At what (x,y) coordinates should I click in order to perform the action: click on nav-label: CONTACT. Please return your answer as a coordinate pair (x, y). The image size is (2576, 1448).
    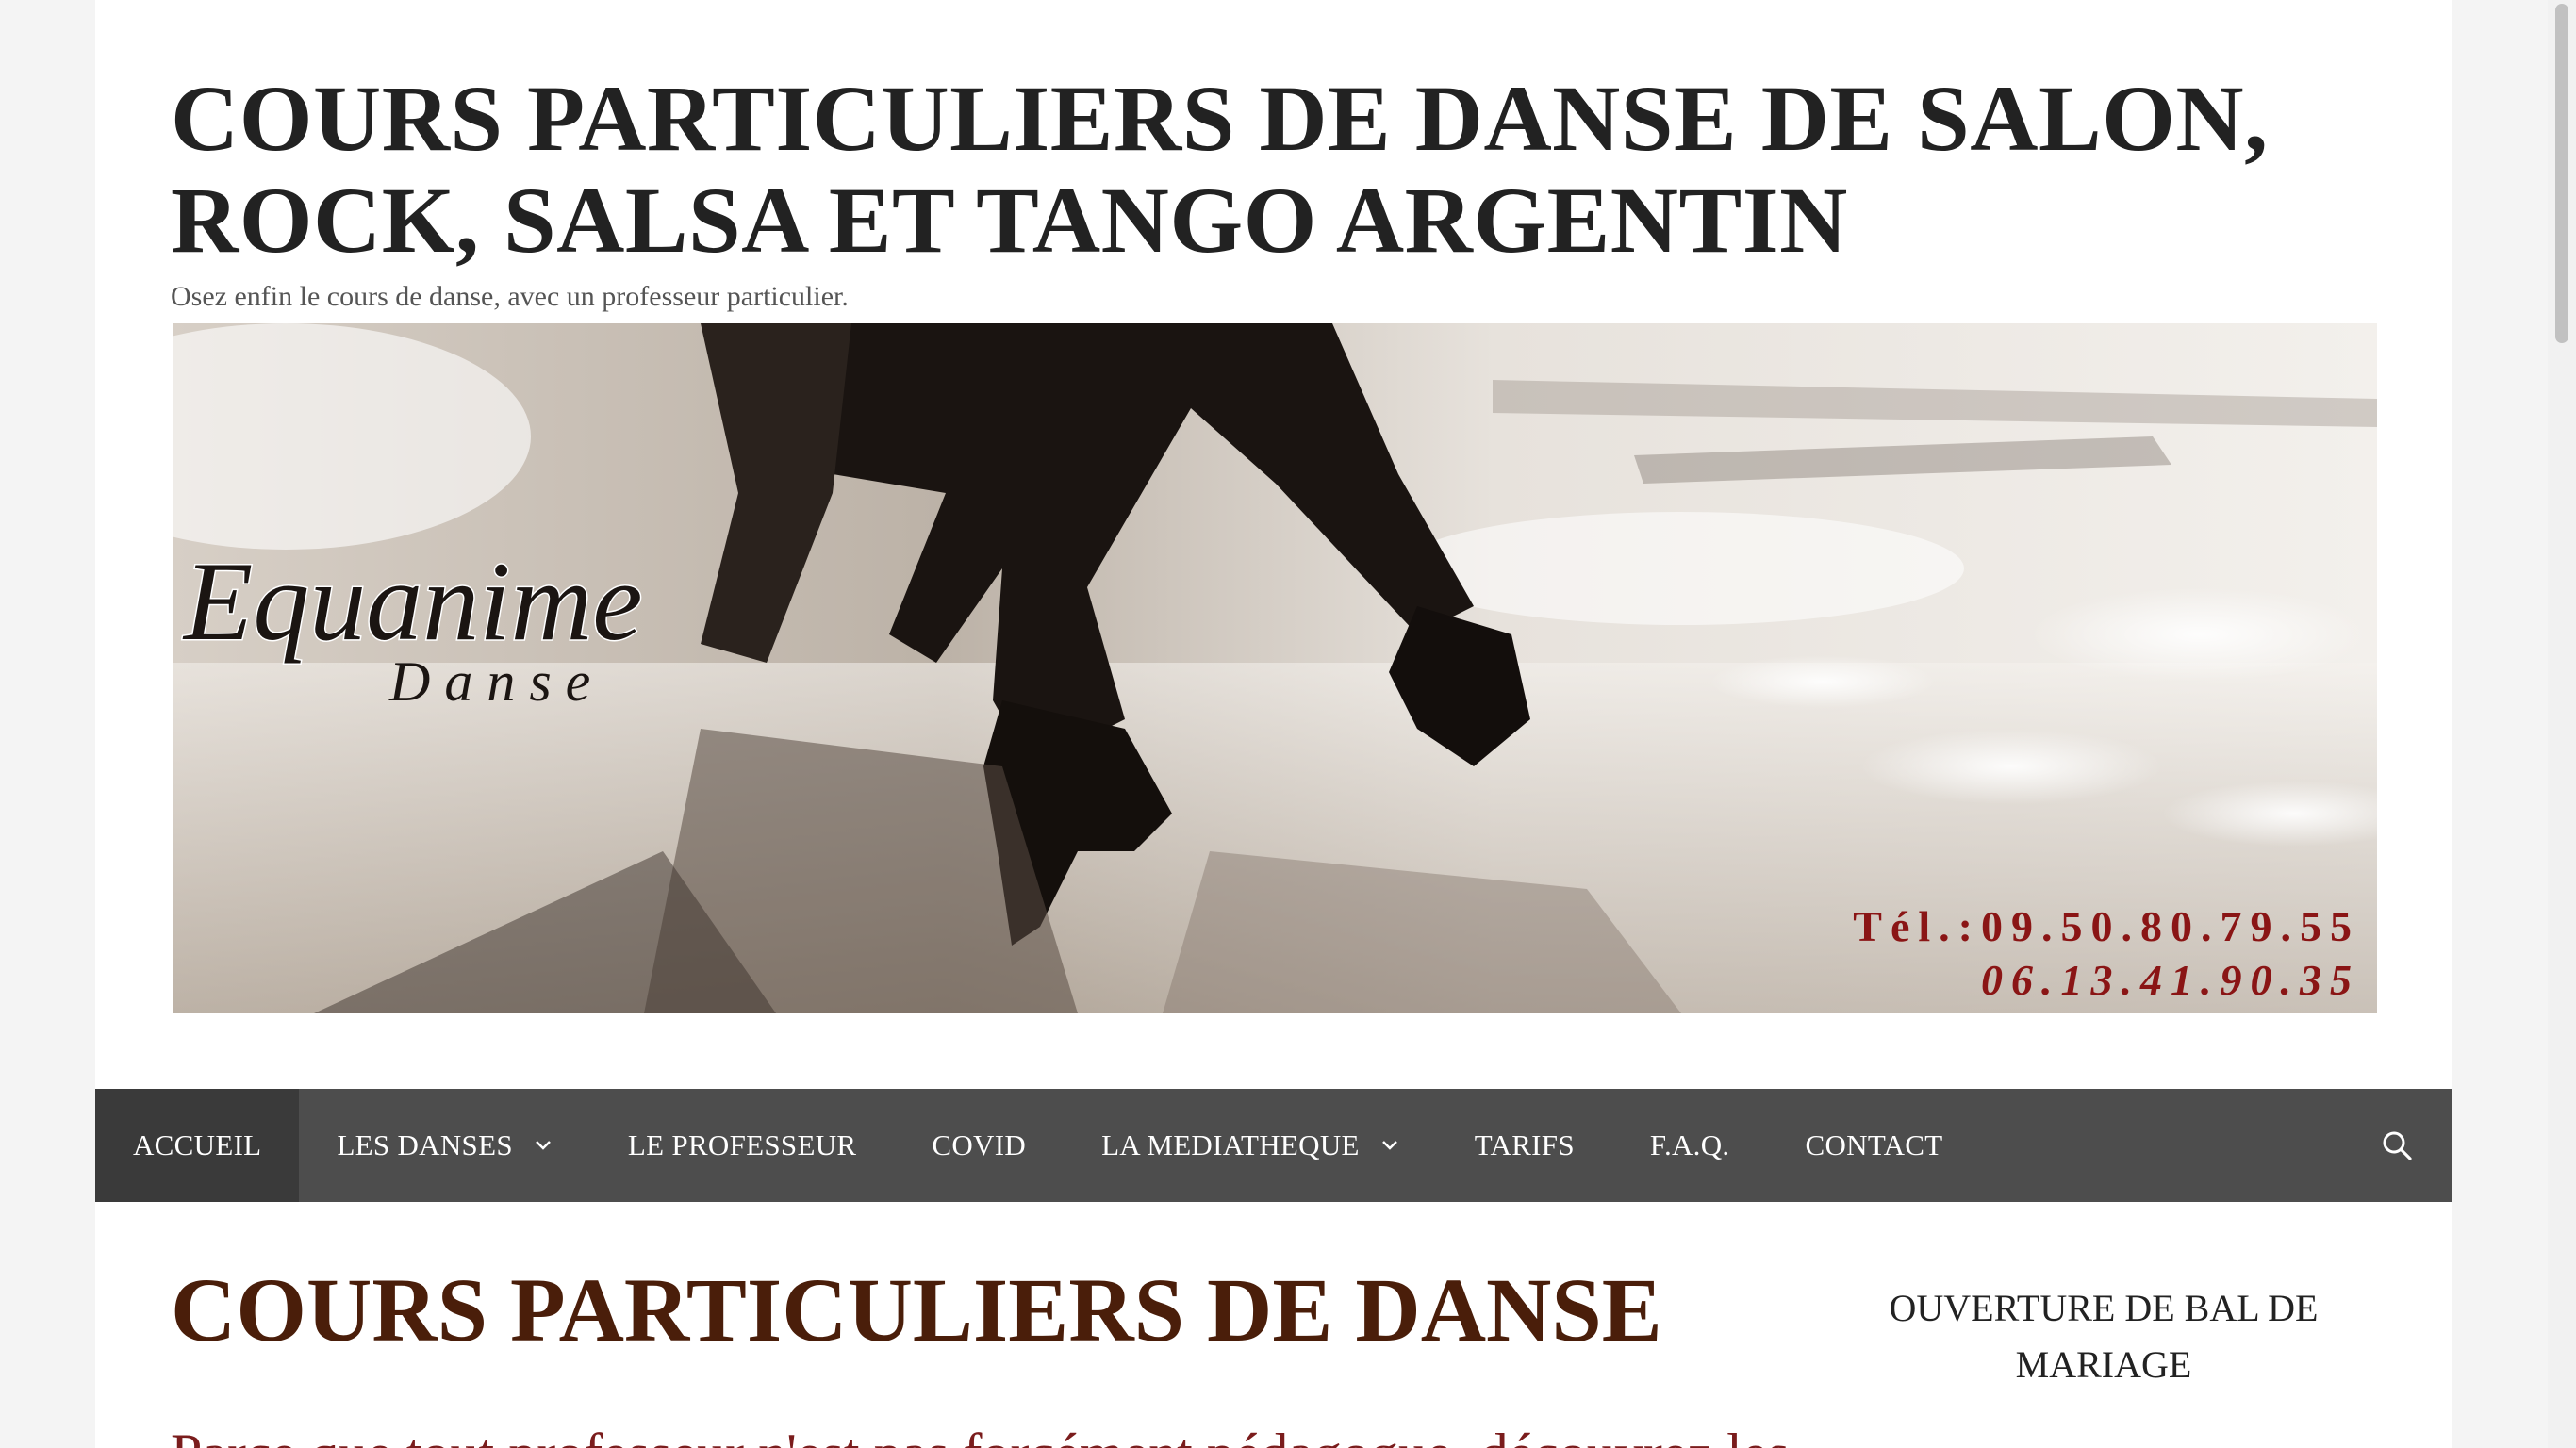
    Looking at the image, I should click on (1874, 1144).